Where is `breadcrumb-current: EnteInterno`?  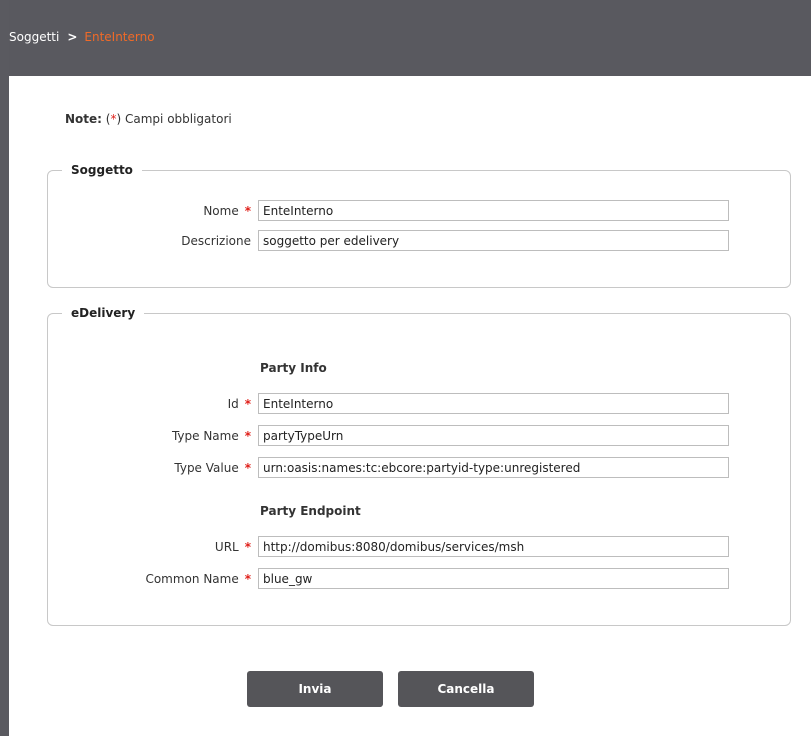
breadcrumb-current: EnteInterno is located at coordinates (119, 37).